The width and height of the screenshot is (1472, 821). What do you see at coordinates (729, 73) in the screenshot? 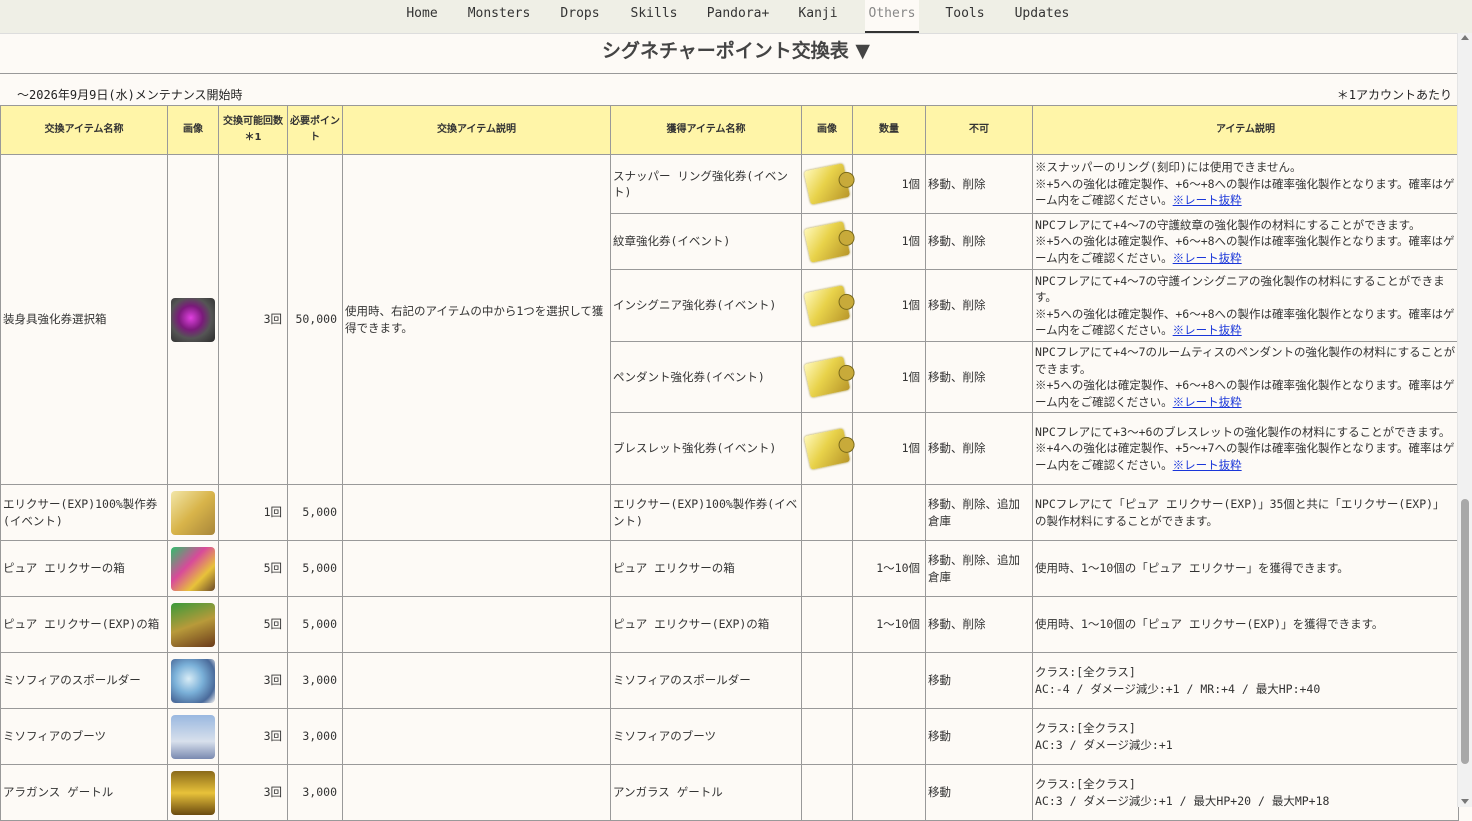
I see `title-divider` at bounding box center [729, 73].